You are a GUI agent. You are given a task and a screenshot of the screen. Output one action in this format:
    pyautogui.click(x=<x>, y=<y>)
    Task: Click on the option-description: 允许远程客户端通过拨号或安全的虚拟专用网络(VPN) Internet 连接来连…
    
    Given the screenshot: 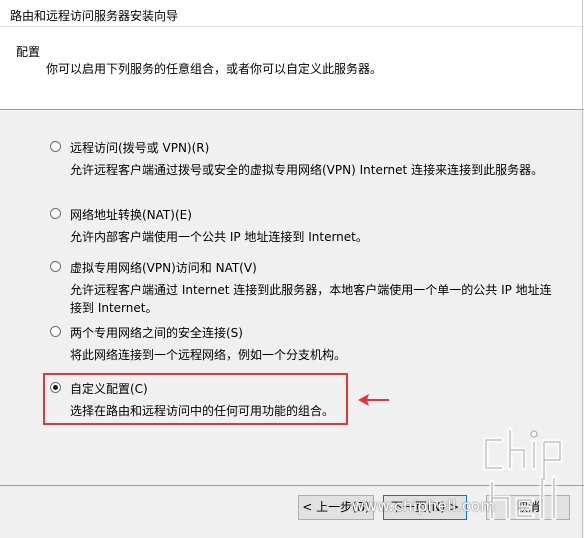 What is the action you would take?
    pyautogui.click(x=307, y=170)
    